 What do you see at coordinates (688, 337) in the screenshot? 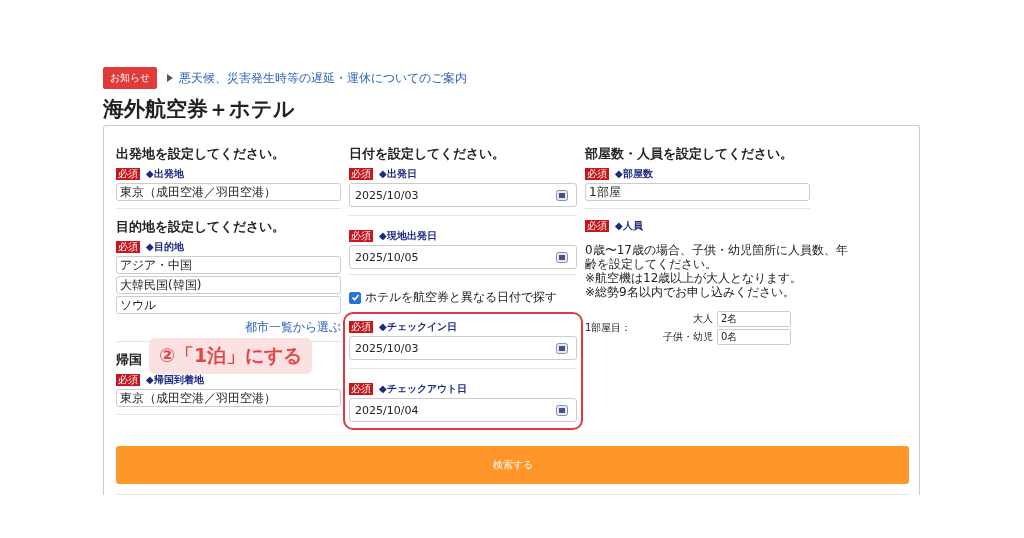
I see `count-label: 子供・幼児` at bounding box center [688, 337].